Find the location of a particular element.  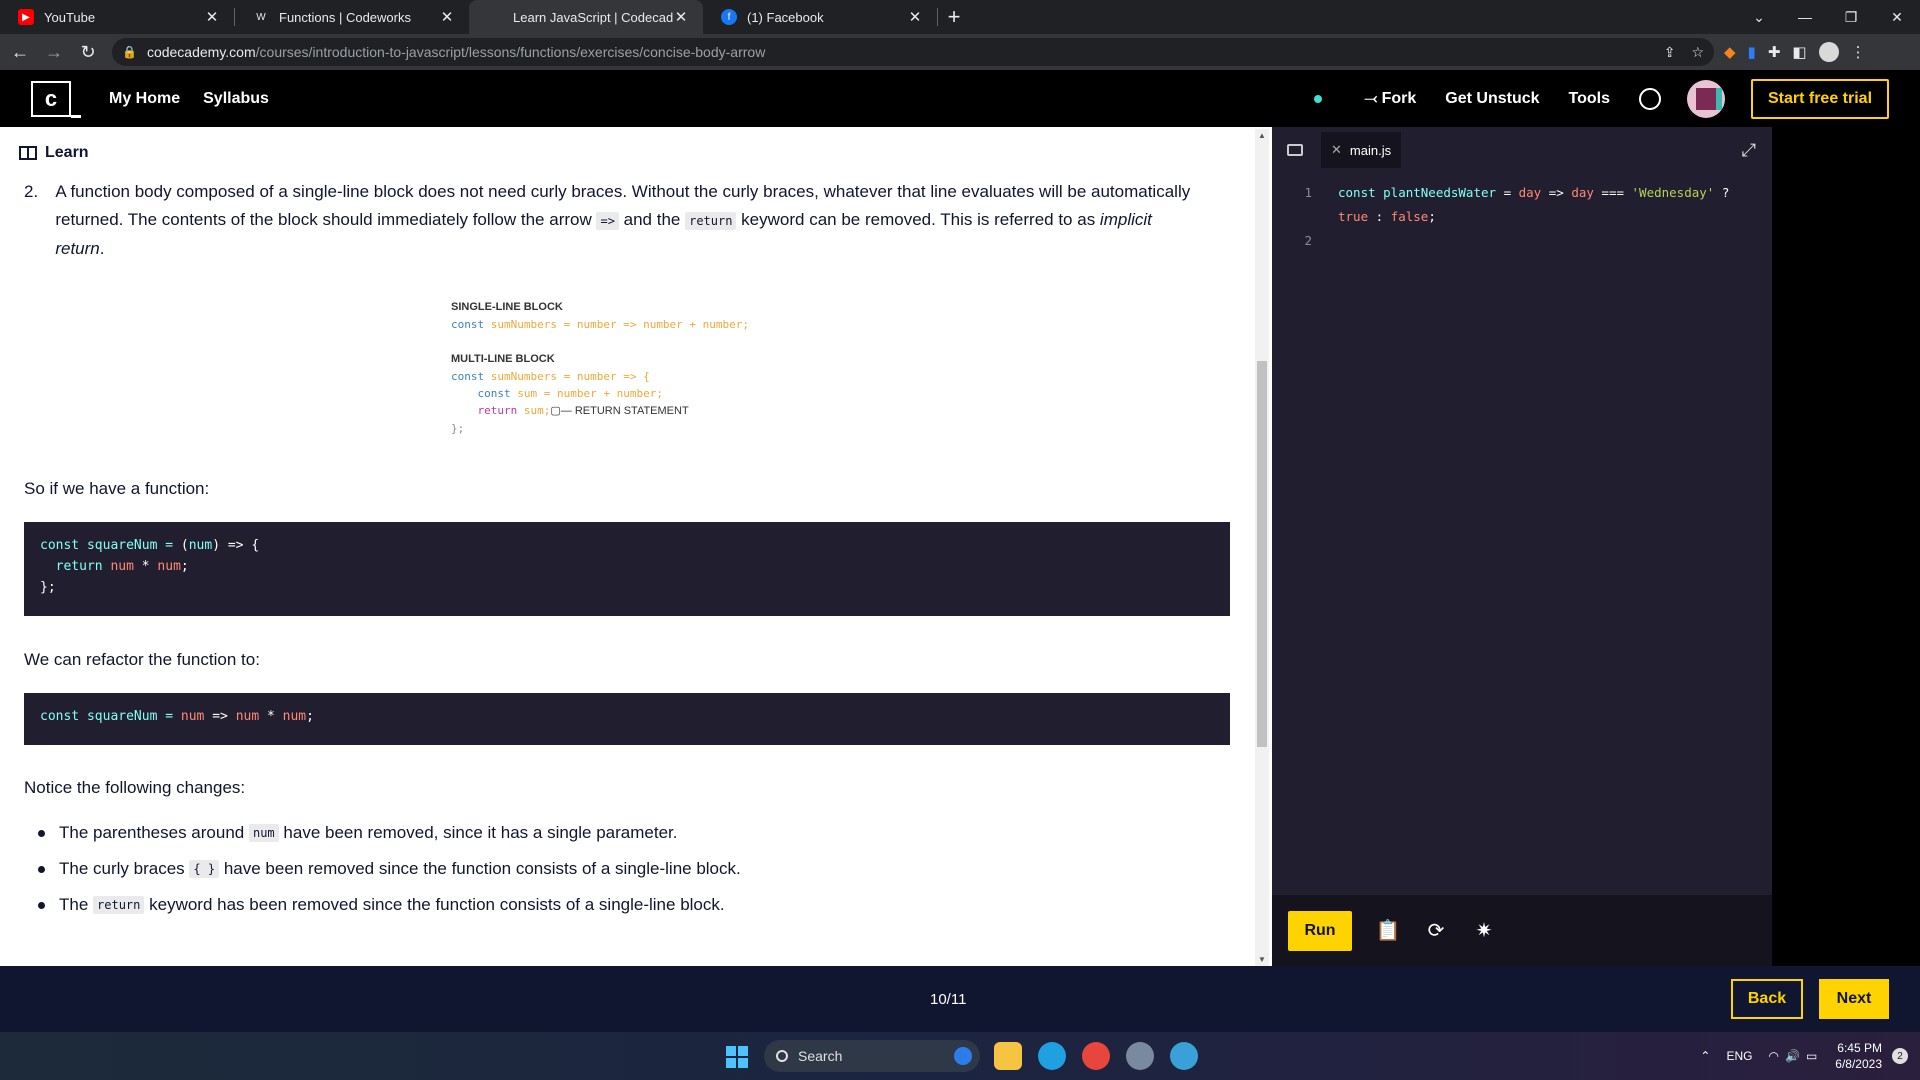

search-icon is located at coordinates (782, 1056).